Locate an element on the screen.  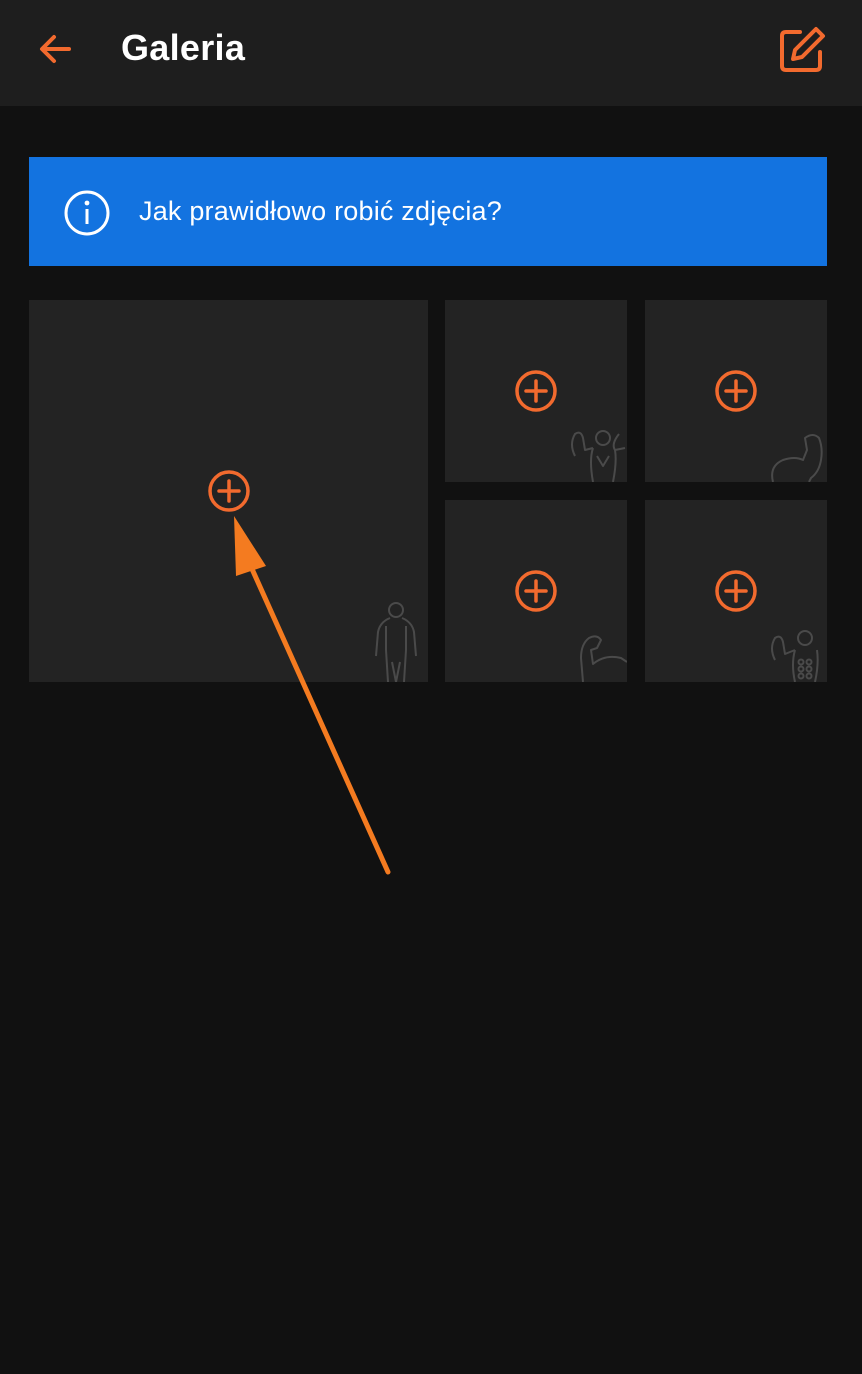
arrow-left-icon is located at coordinates (55, 49).